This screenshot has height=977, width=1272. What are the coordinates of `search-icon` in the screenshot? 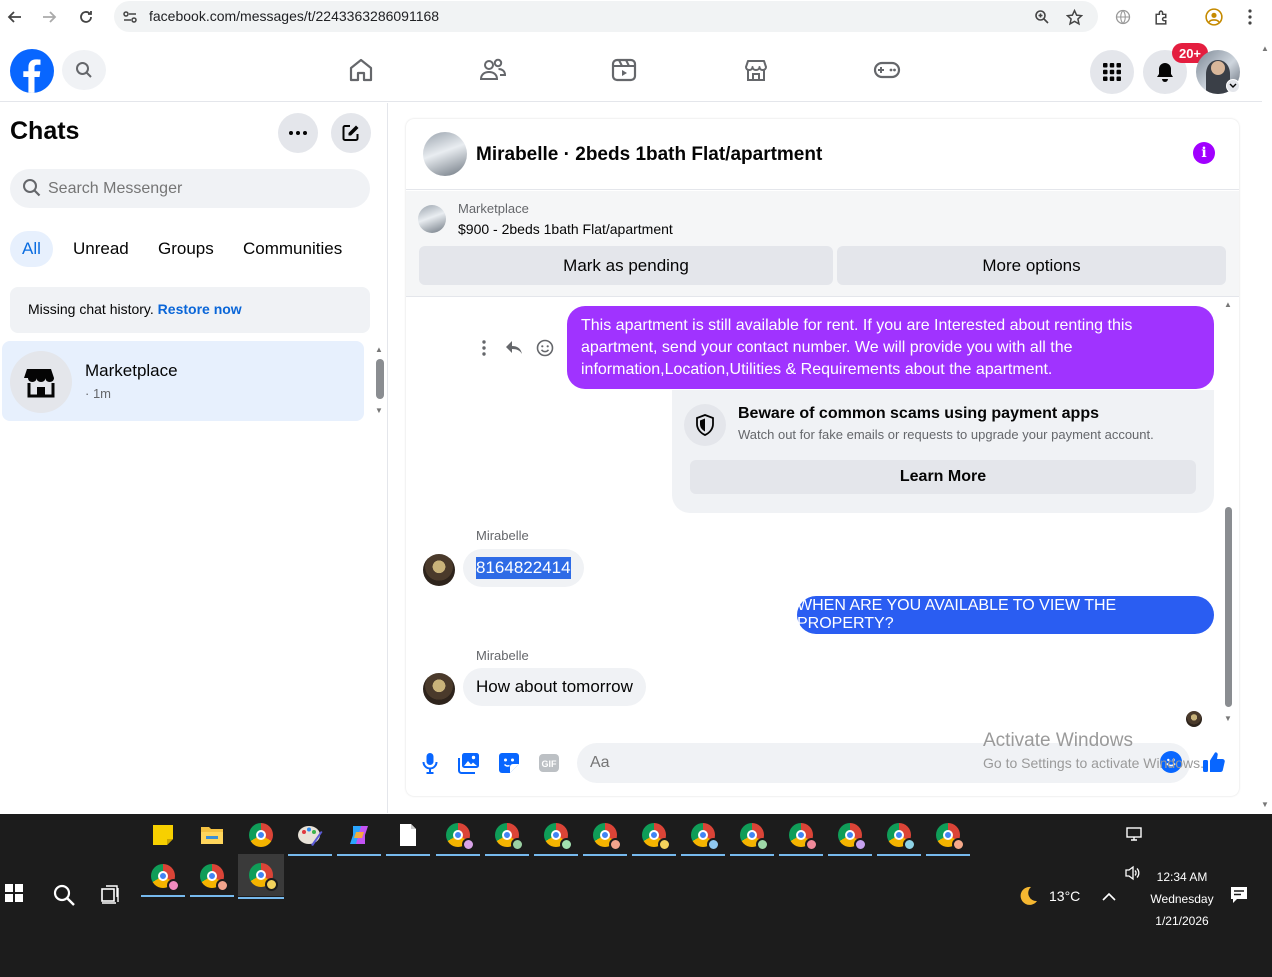 It's located at (64, 897).